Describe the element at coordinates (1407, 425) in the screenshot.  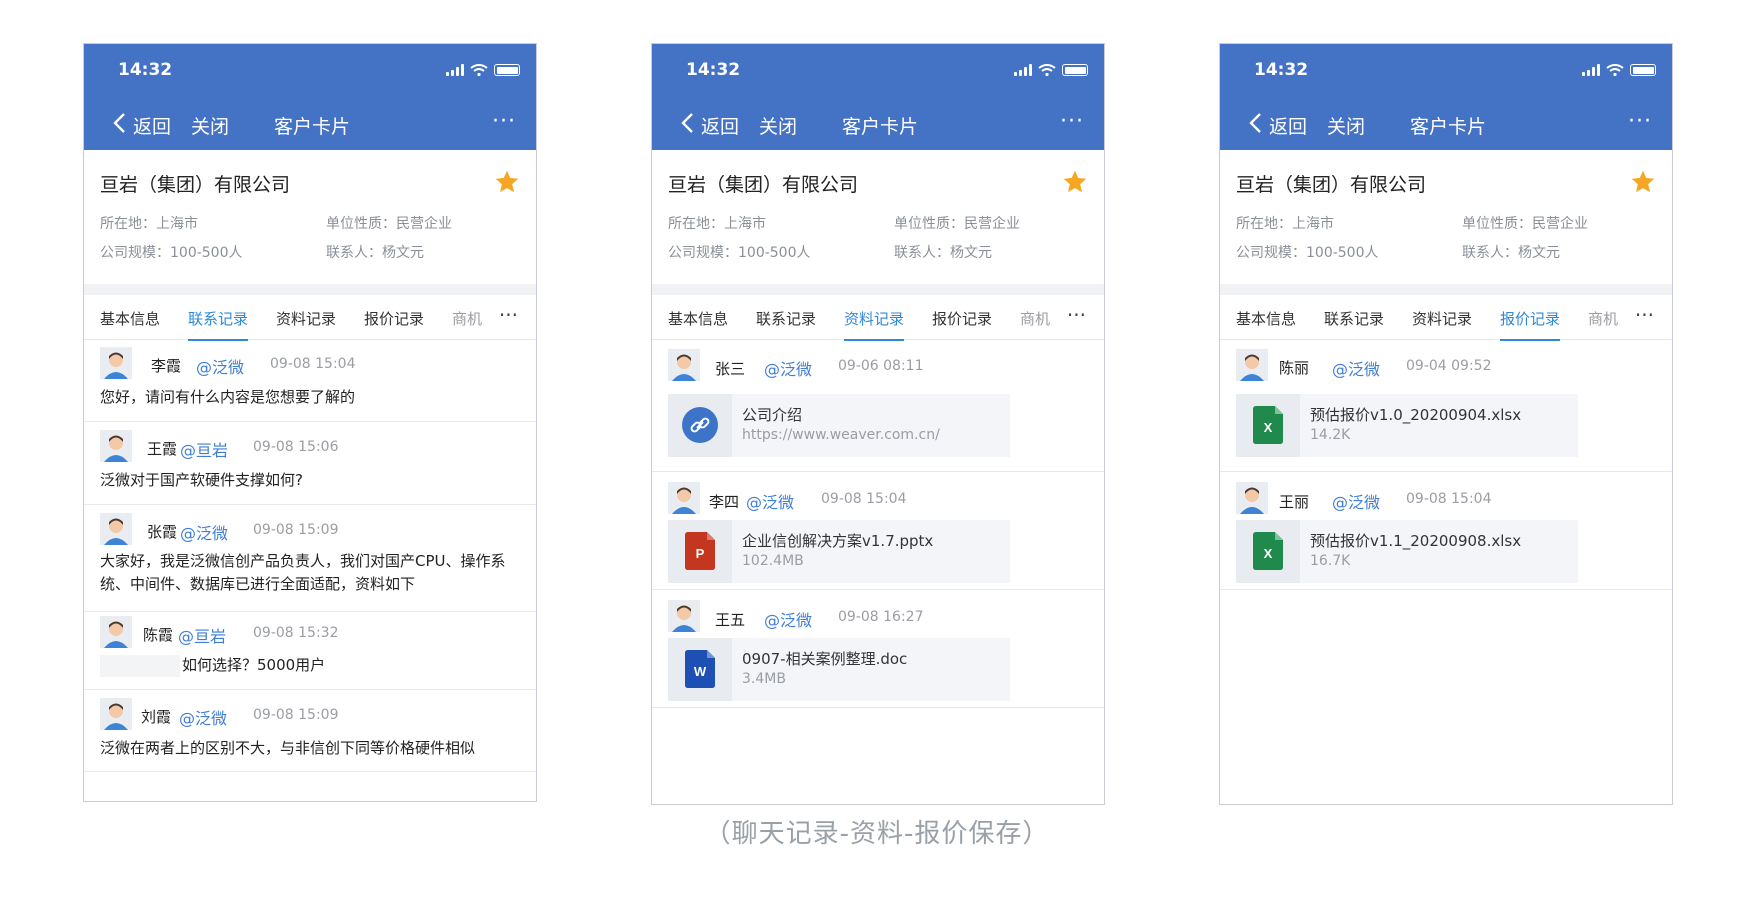
I see `attachment-card: X 预估报价v1.0_20200904.xlsx 14.2K` at that location.